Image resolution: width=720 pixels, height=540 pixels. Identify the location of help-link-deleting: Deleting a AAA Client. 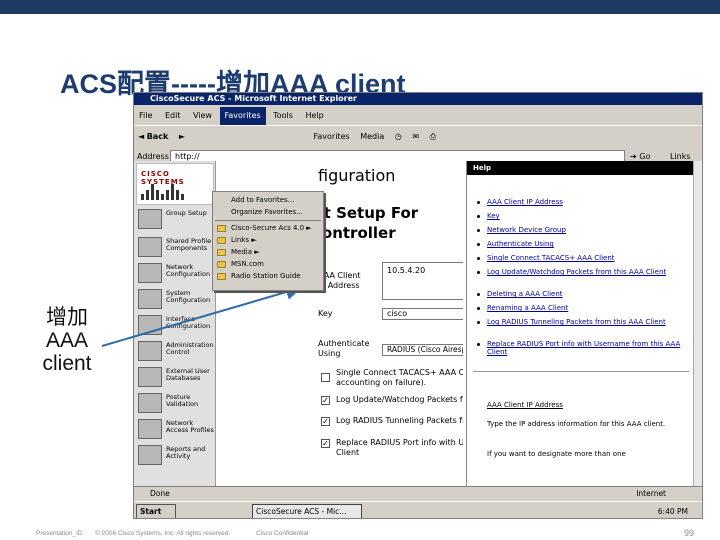
(587, 294).